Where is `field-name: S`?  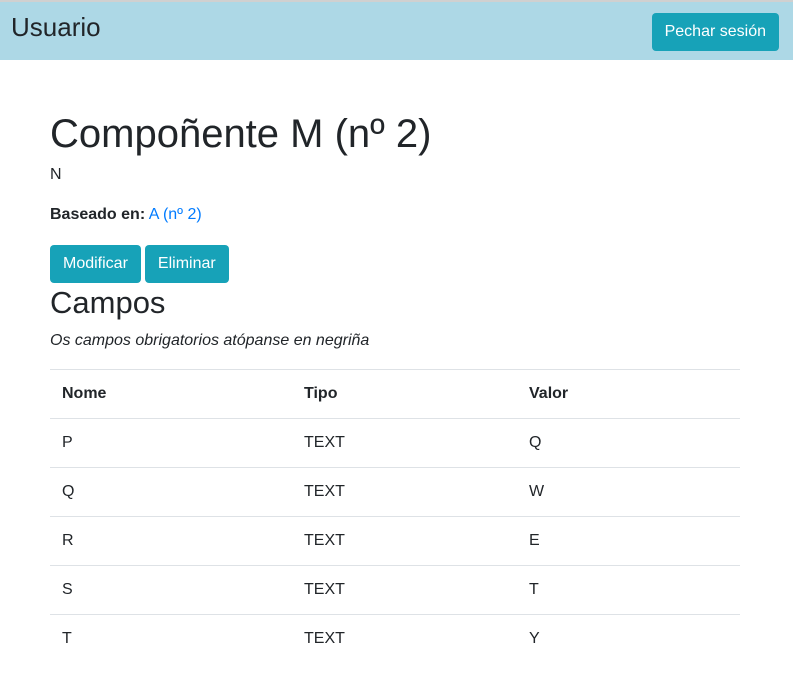
field-name: S is located at coordinates (171, 590).